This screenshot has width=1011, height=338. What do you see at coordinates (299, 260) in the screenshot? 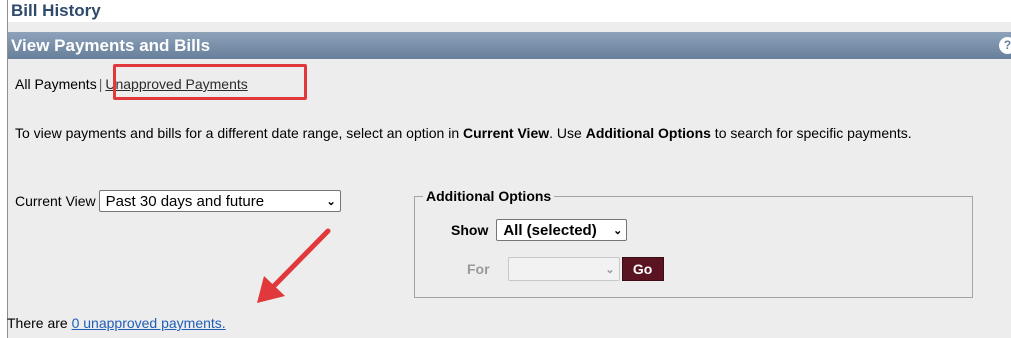
I see `arrow-shaft` at bounding box center [299, 260].